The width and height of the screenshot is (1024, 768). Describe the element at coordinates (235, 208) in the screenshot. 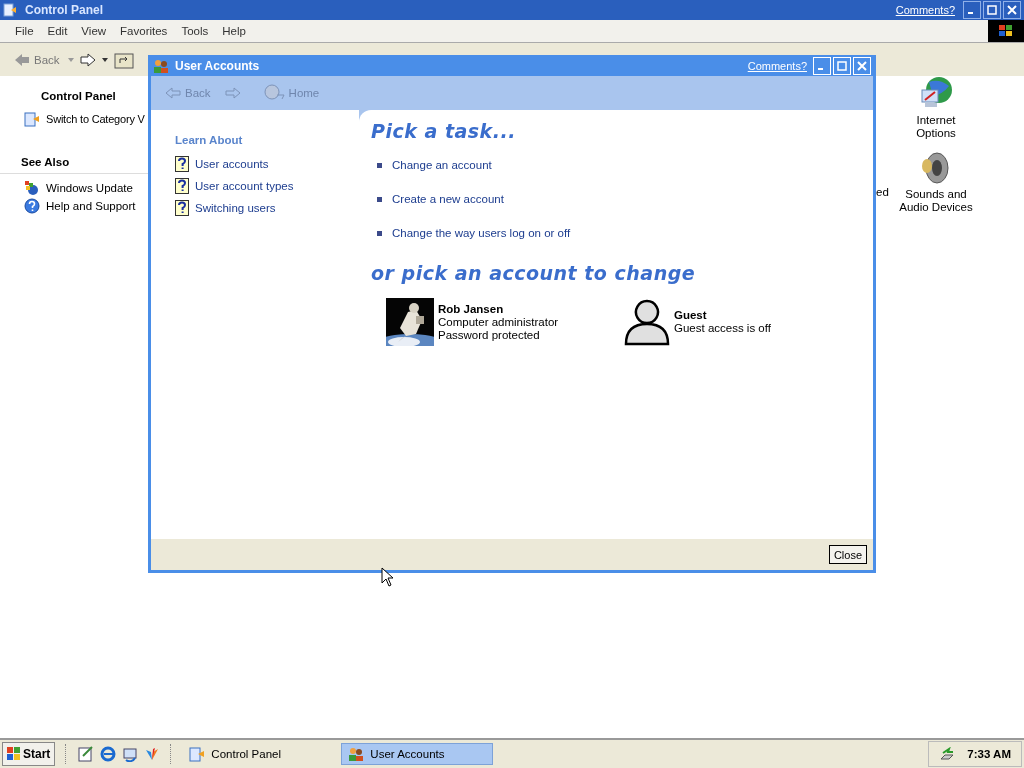

I see `help-link: Switching users` at that location.